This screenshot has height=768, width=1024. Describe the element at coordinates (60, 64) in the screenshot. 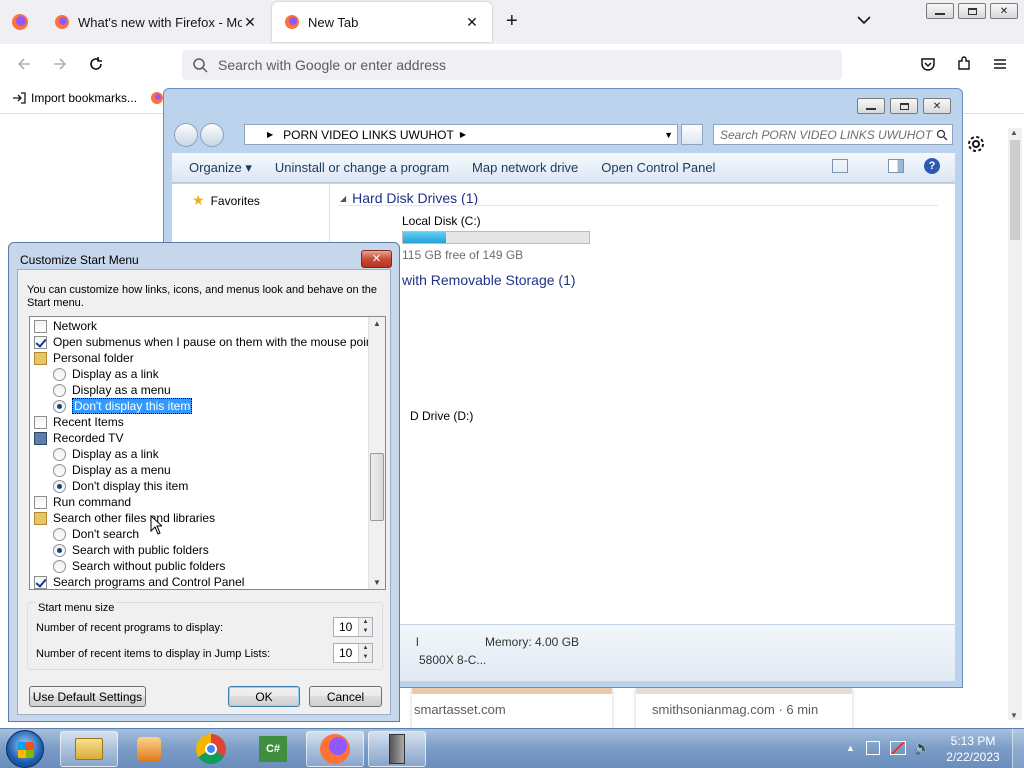

I see `forward-icon` at that location.